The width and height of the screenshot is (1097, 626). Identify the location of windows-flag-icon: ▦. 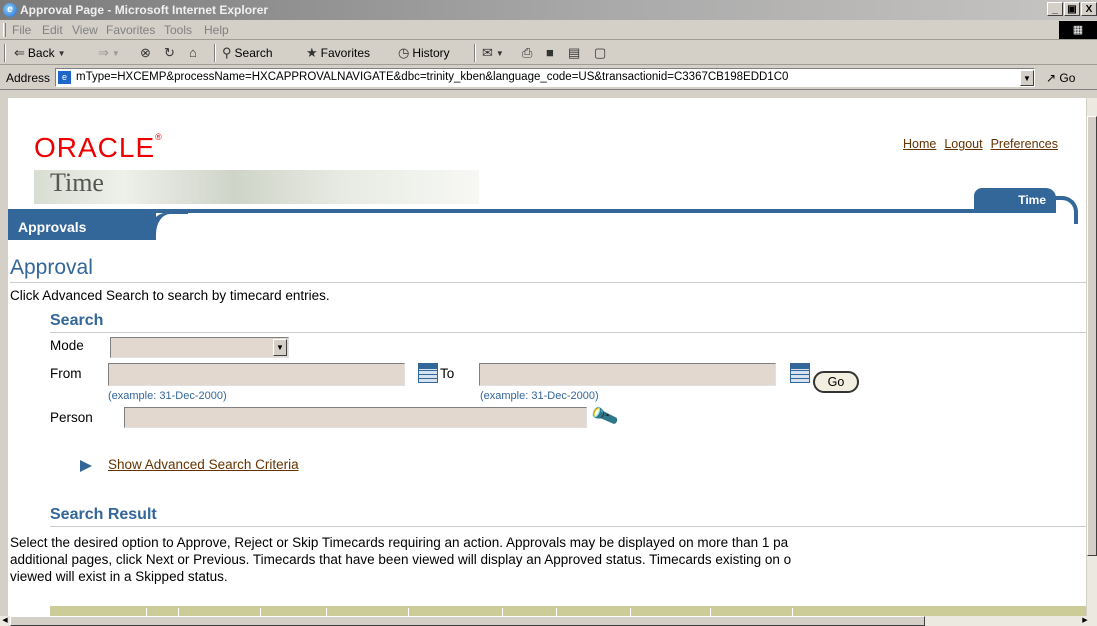
(1078, 30).